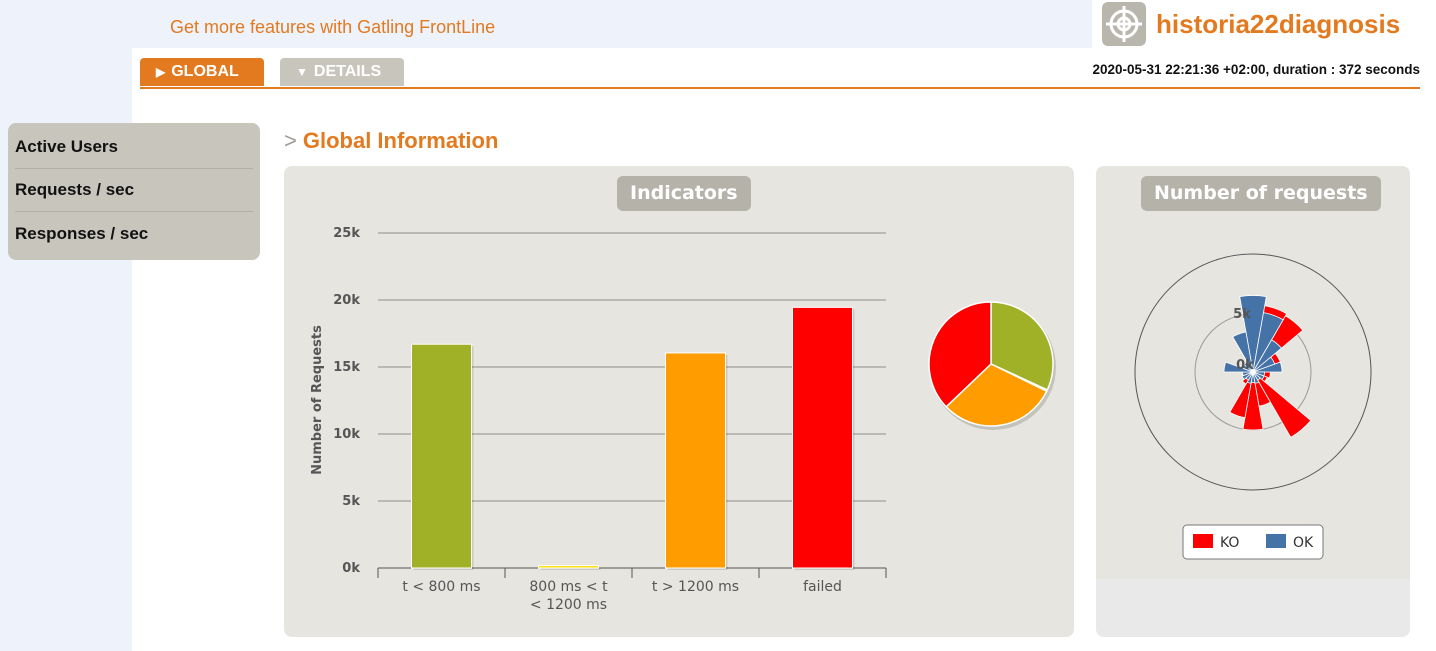  Describe the element at coordinates (568, 596) in the screenshot. I see `x-tick-label: 800 ms < t < 1200 ms` at that location.